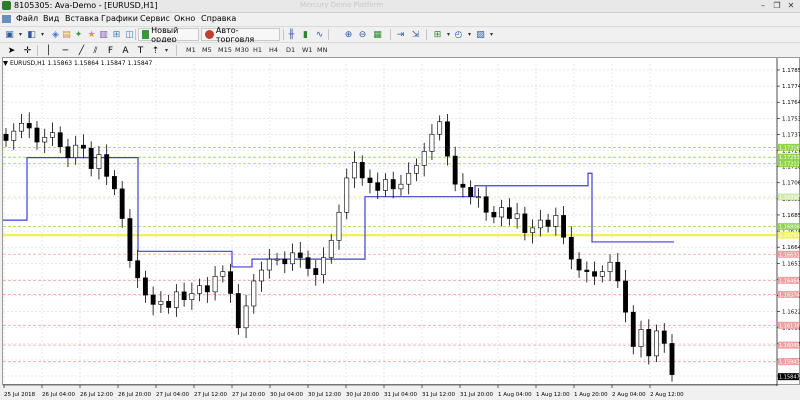 Image resolution: width=800 pixels, height=400 pixels. Describe the element at coordinates (27, 50) in the screenshot. I see `crosshair-icon: ✛` at that location.